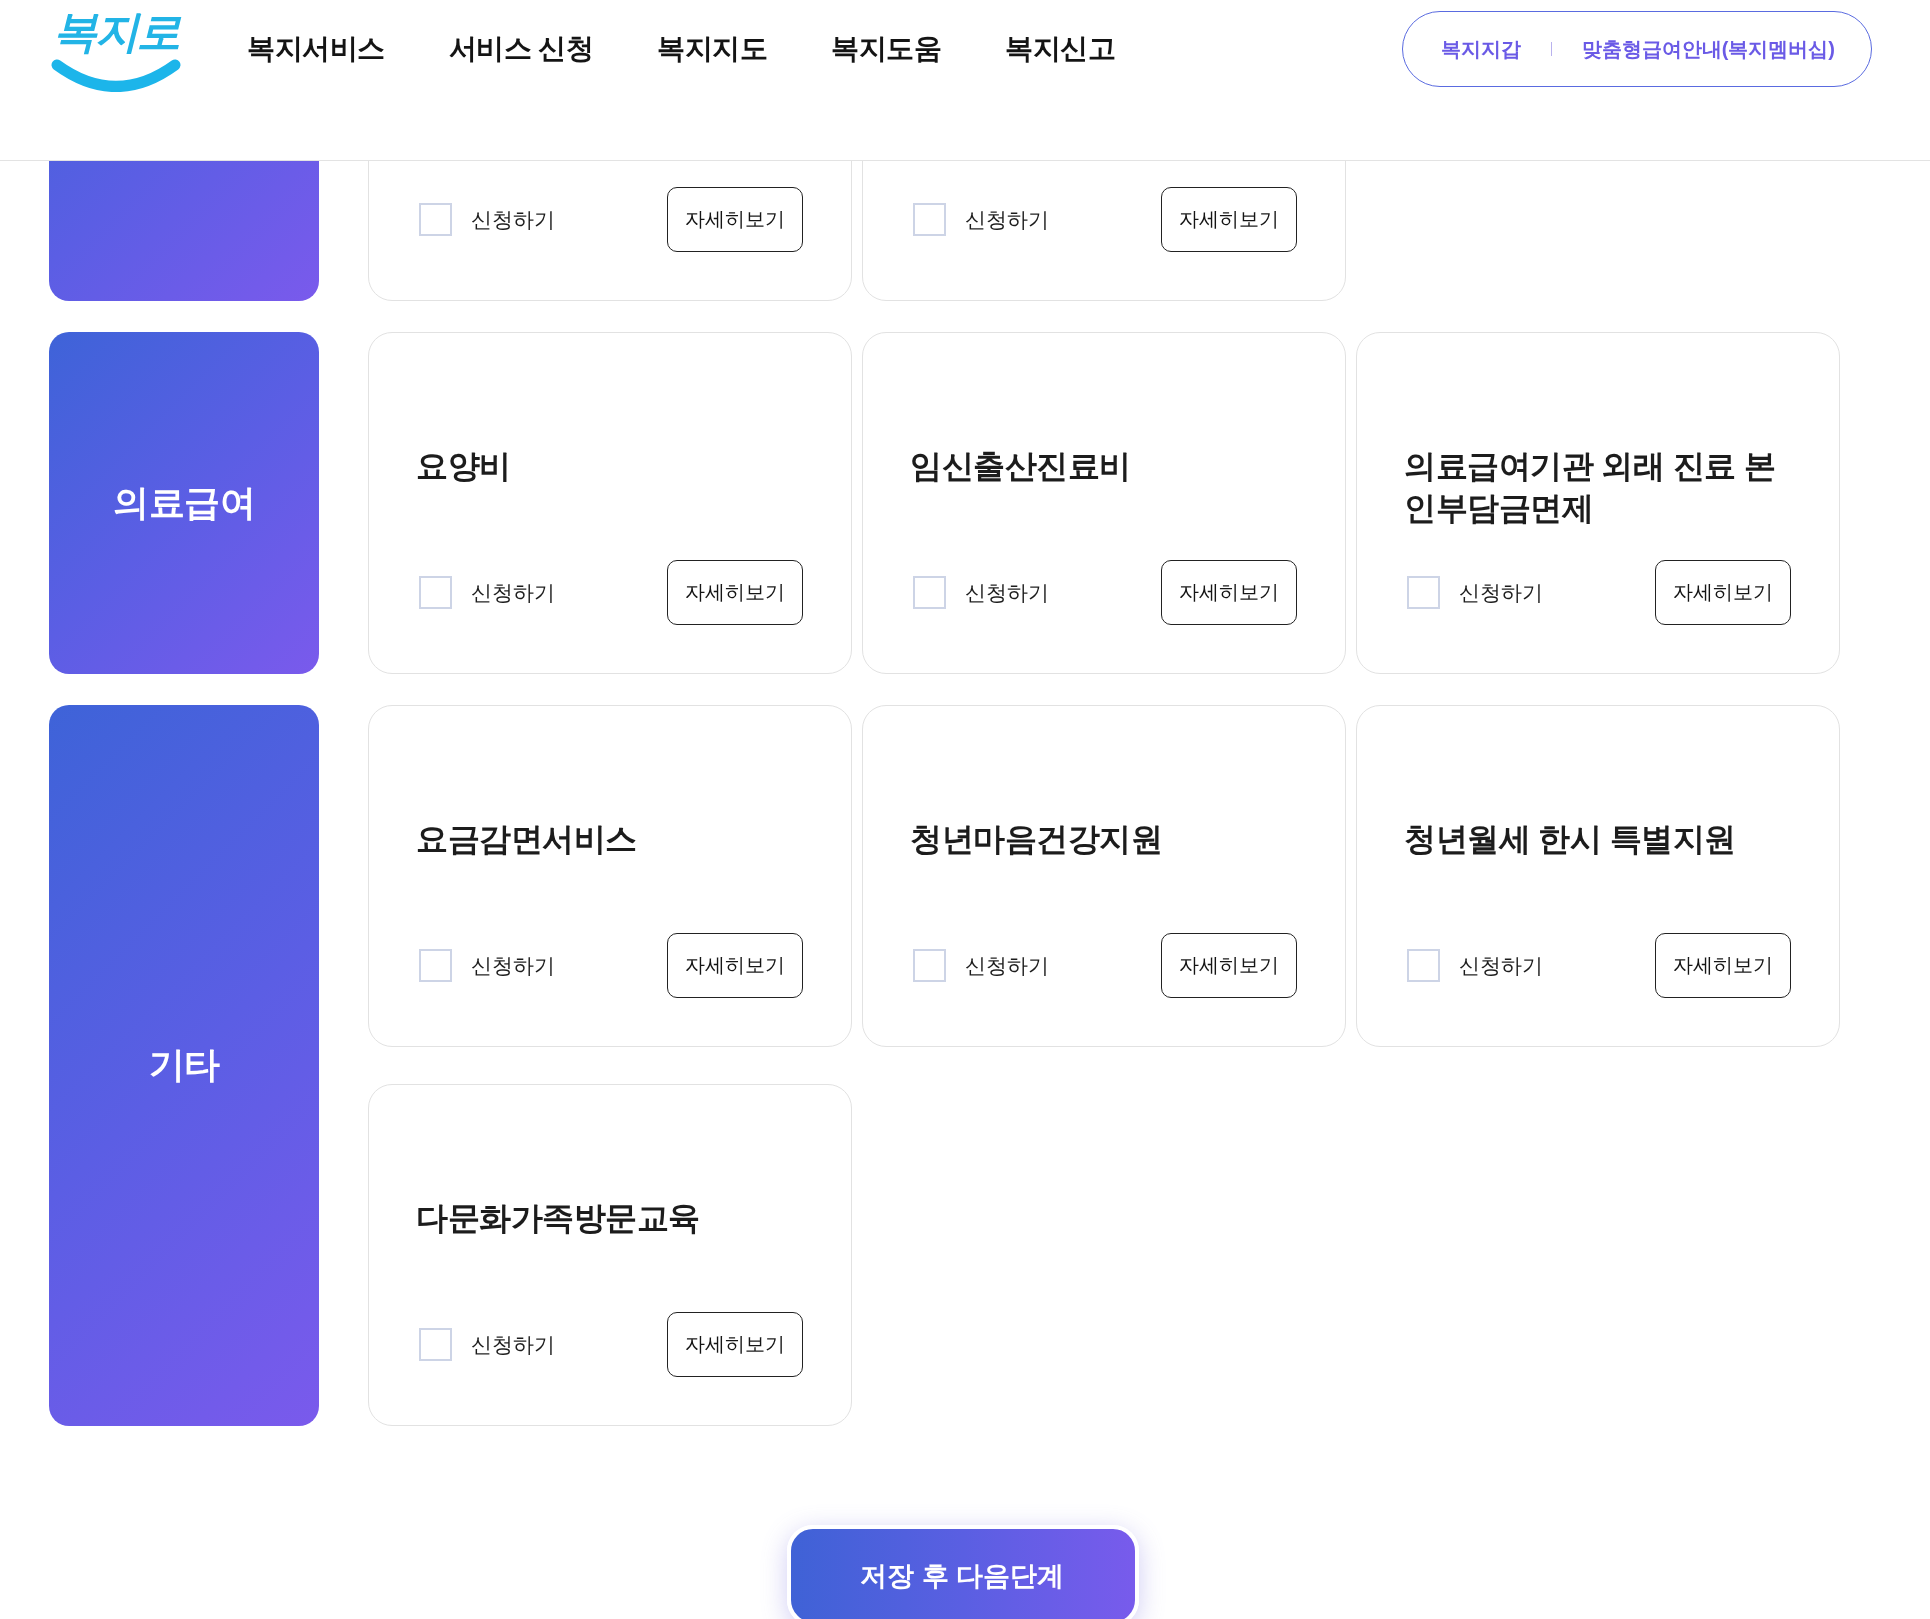 This screenshot has width=1930, height=1619. I want to click on nav-link: 복지지도, so click(712, 49).